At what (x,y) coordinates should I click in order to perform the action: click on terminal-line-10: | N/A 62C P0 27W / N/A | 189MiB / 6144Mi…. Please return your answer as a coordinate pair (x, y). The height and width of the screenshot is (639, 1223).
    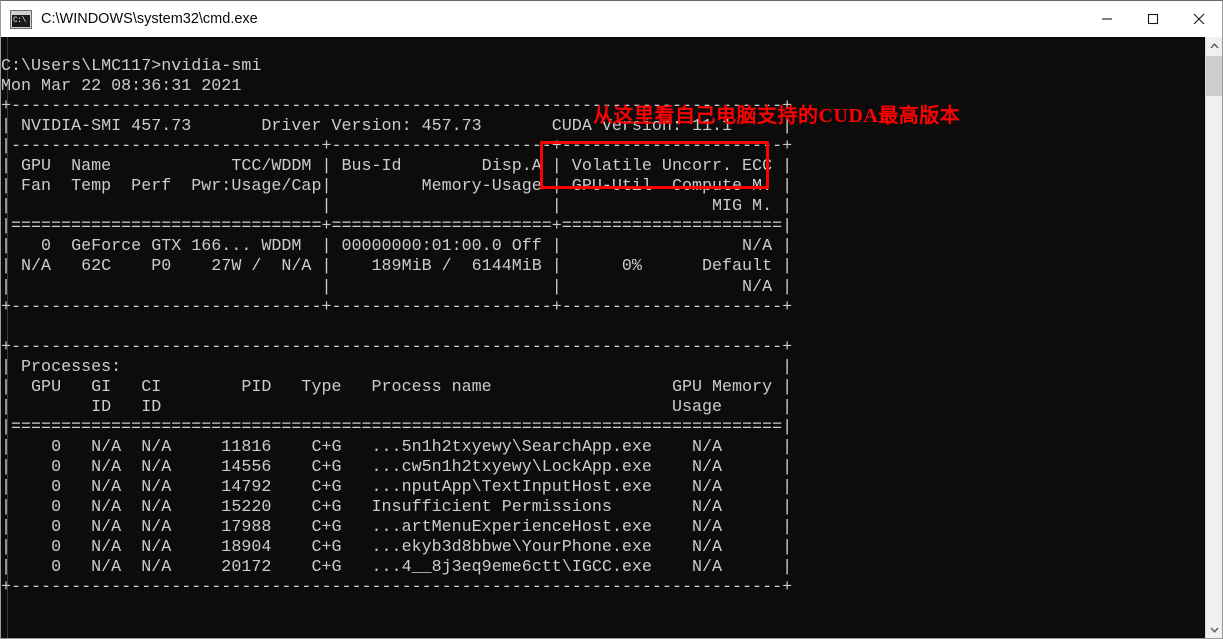
    Looking at the image, I should click on (397, 267).